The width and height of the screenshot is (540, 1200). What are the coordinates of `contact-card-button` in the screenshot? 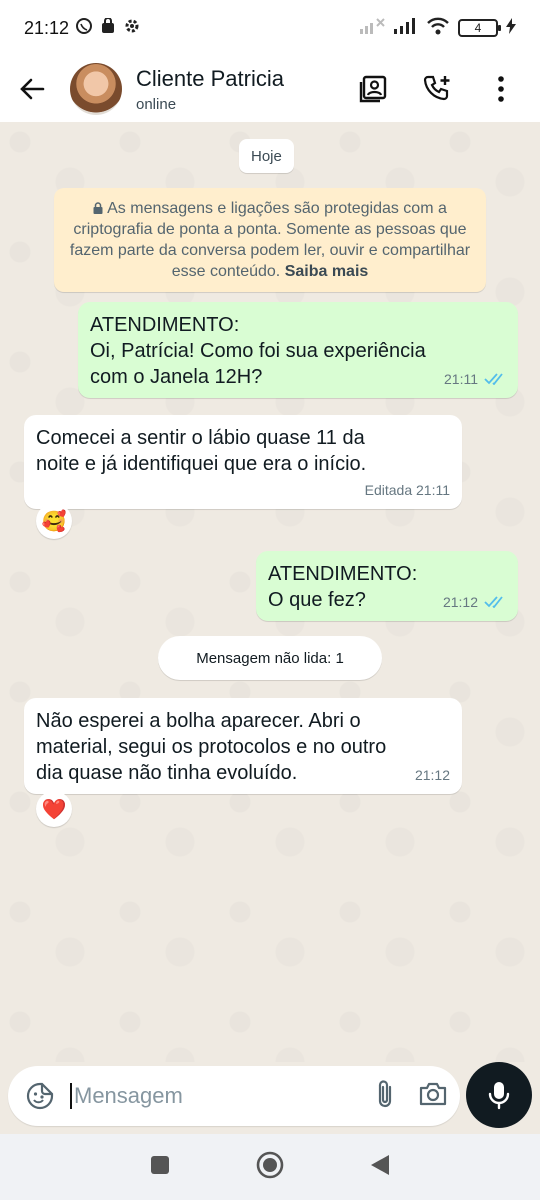 It's located at (373, 89).